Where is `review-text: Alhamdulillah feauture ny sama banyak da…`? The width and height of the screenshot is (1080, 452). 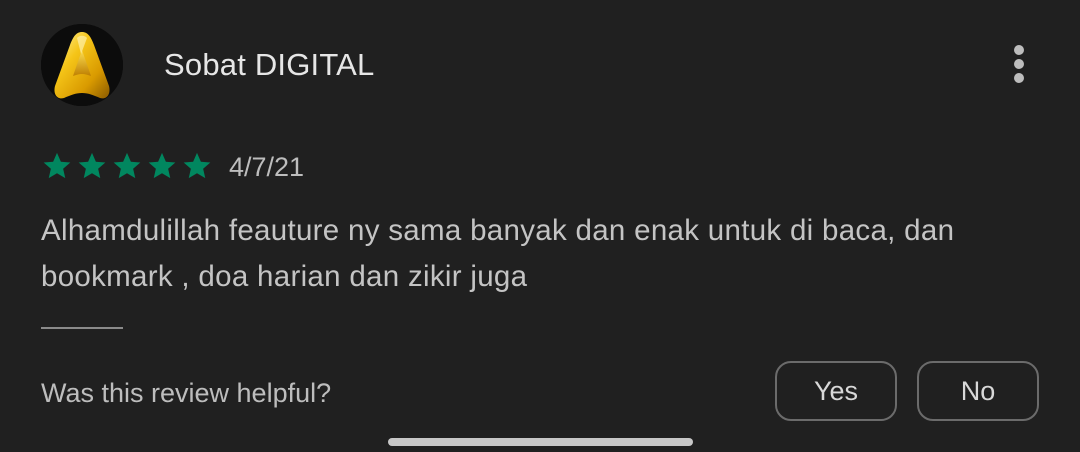
review-text: Alhamdulillah feauture ny sama banyak da… is located at coordinates (498, 253).